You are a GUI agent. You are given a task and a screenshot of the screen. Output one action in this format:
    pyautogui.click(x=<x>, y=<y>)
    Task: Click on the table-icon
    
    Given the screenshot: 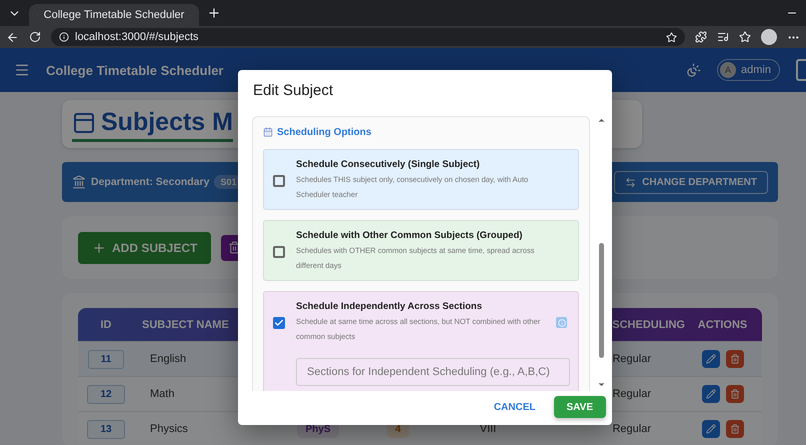 What is the action you would take?
    pyautogui.click(x=84, y=122)
    